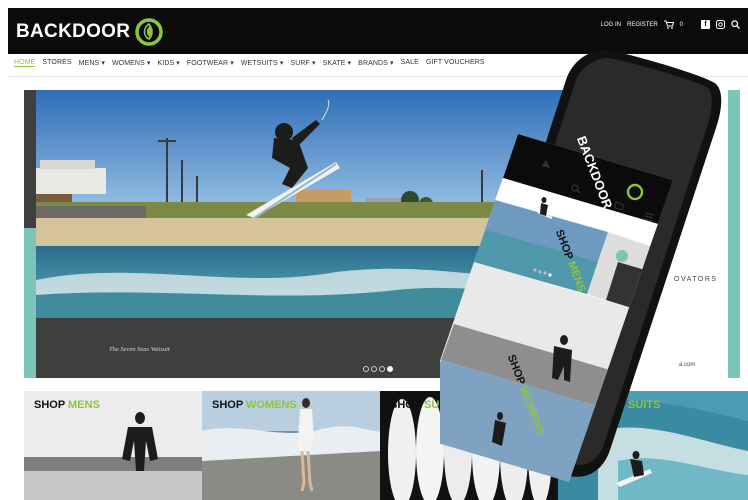 This screenshot has width=748, height=500. I want to click on nav-item-footwear: FOOTWEAR ▾, so click(210, 63).